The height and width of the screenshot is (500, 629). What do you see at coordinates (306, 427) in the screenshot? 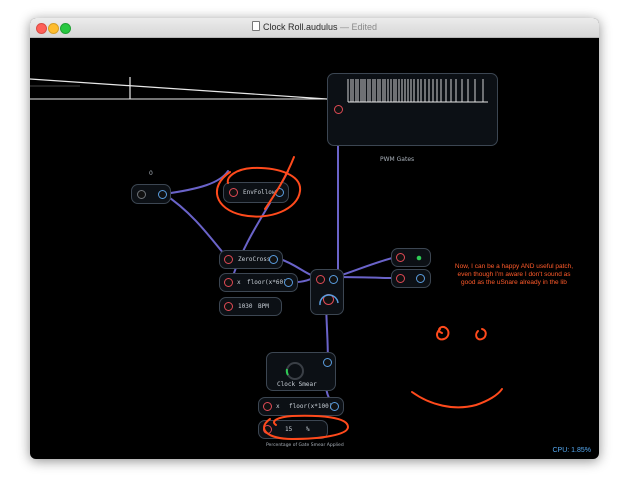
I see `annotation-circle-percent` at bounding box center [306, 427].